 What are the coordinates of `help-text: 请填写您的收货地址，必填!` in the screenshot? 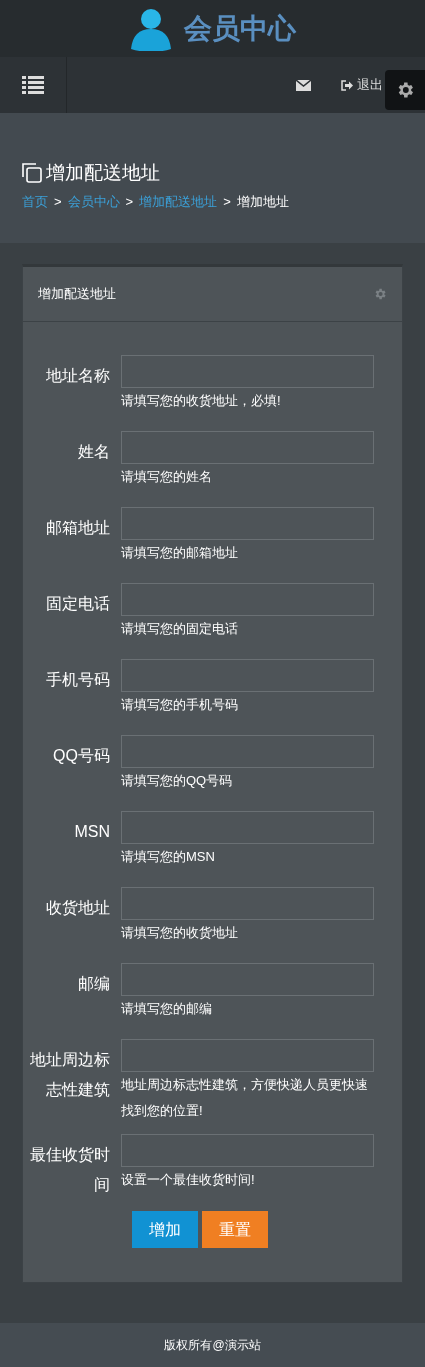 It's located at (201, 401).